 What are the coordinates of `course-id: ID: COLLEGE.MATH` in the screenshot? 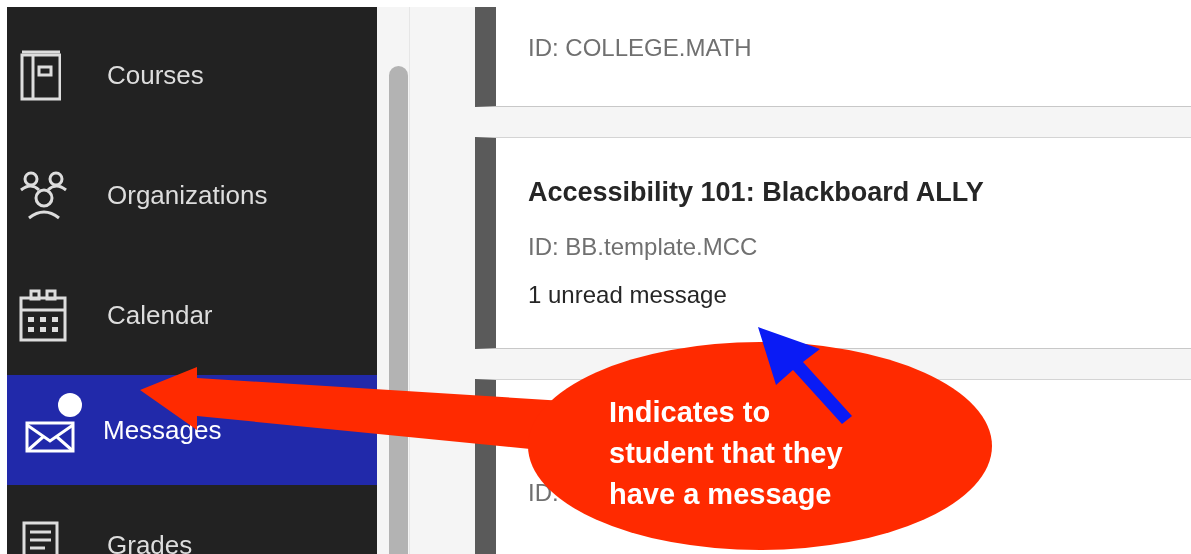 It's located at (640, 48).